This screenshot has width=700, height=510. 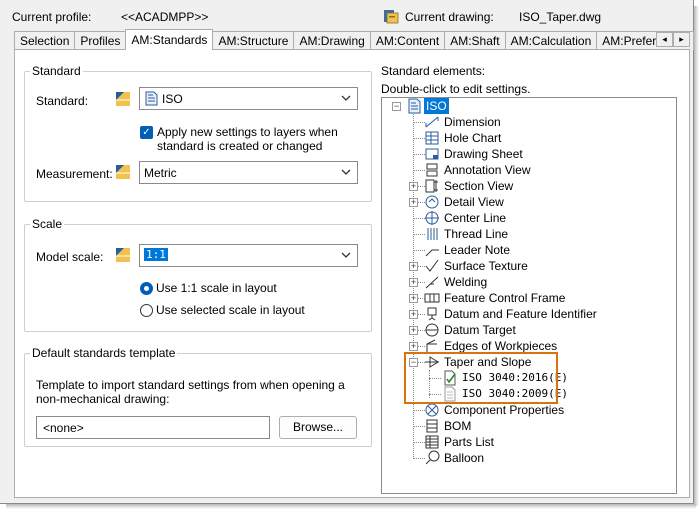 What do you see at coordinates (465, 282) in the screenshot?
I see `tree-item-welding: Welding` at bounding box center [465, 282].